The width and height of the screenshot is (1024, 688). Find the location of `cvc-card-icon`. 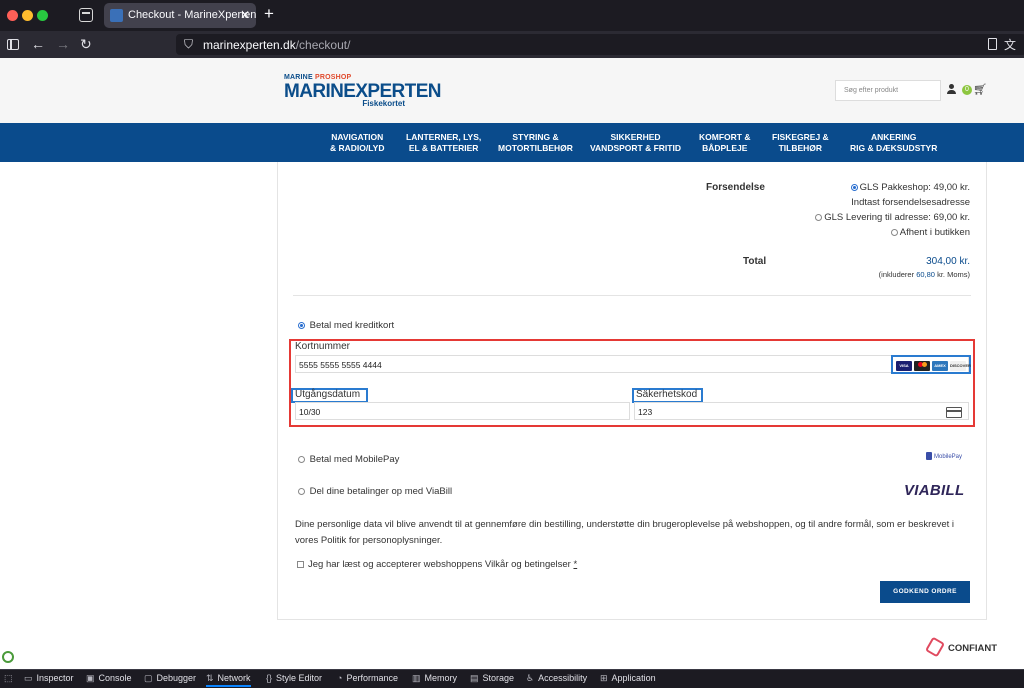

cvc-card-icon is located at coordinates (954, 412).